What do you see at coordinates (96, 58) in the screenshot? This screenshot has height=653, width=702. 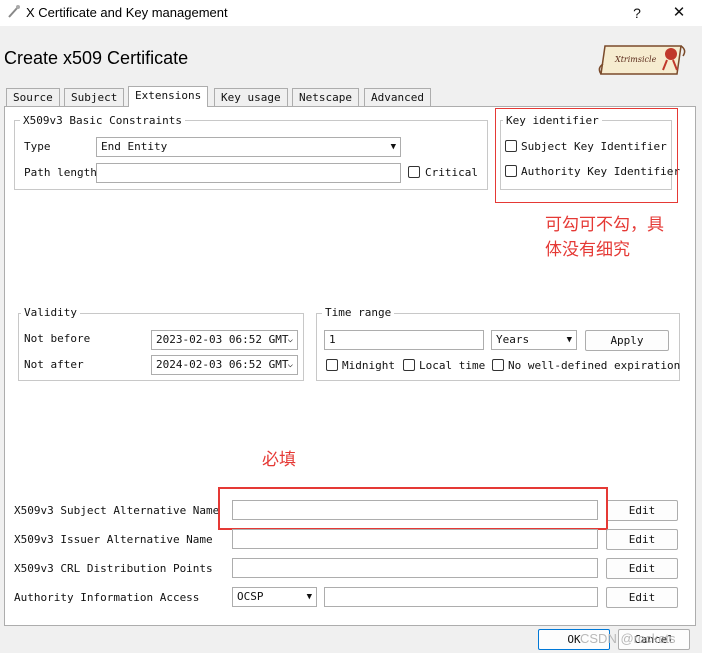 I see `page-title: Create x509 Certificate` at bounding box center [96, 58].